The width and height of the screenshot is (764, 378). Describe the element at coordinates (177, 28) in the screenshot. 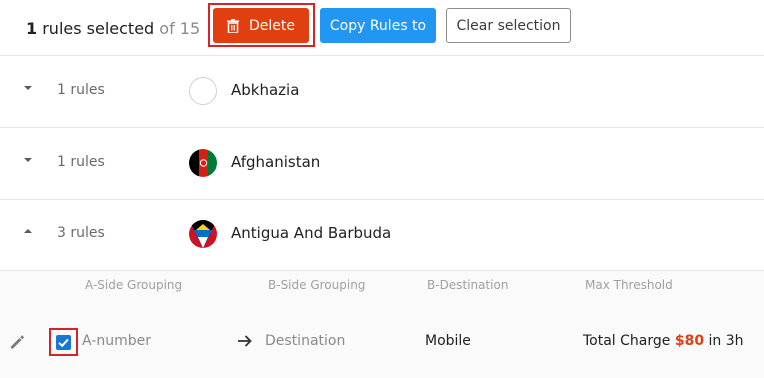

I see `selection-total: of 15` at that location.